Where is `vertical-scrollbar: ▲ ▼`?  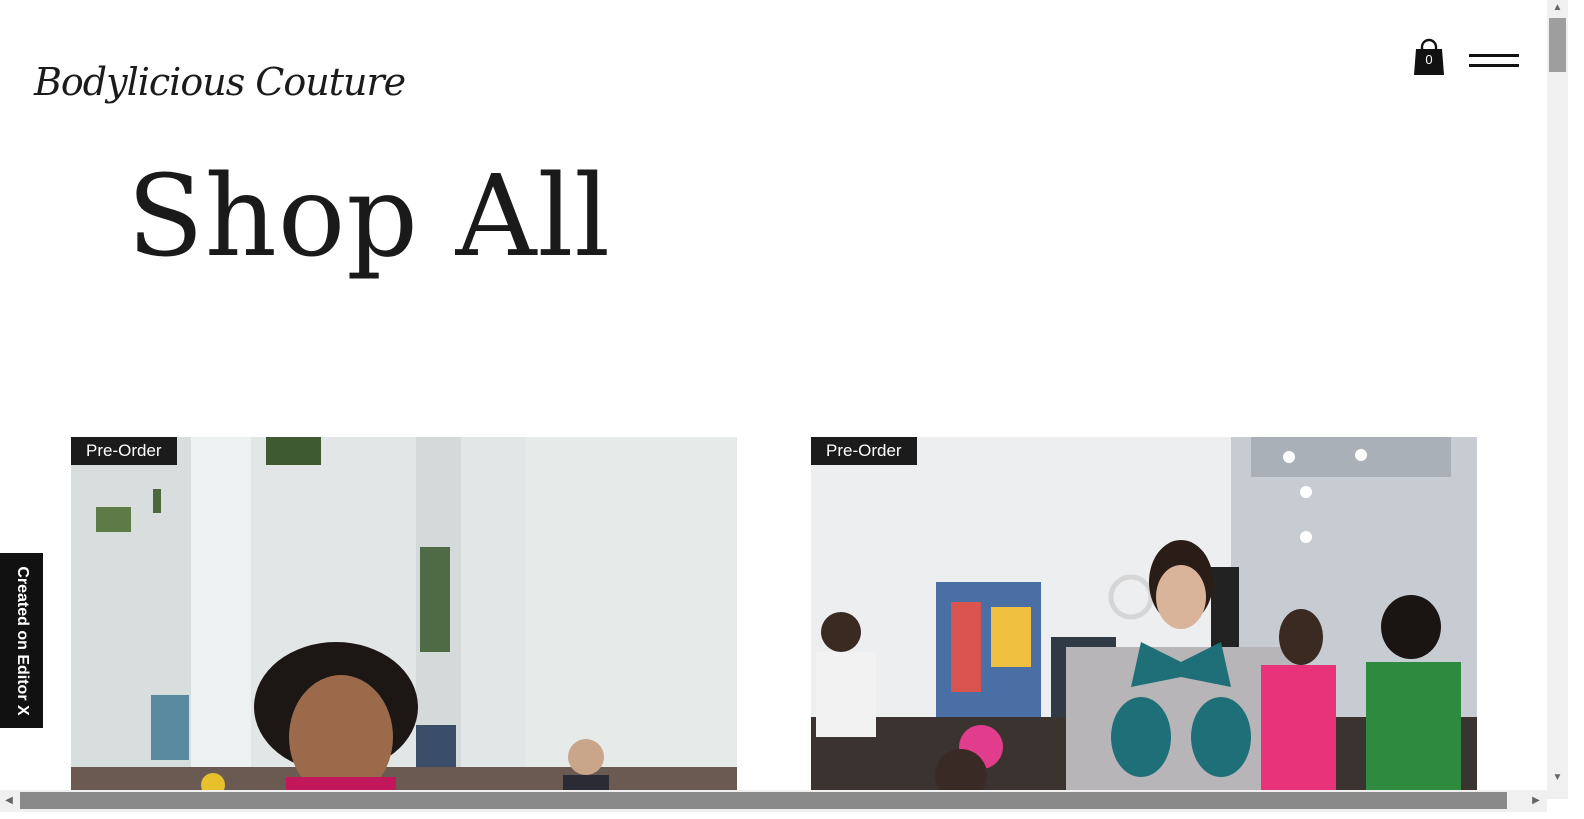
vertical-scrollbar: ▲ ▼ is located at coordinates (1557, 399).